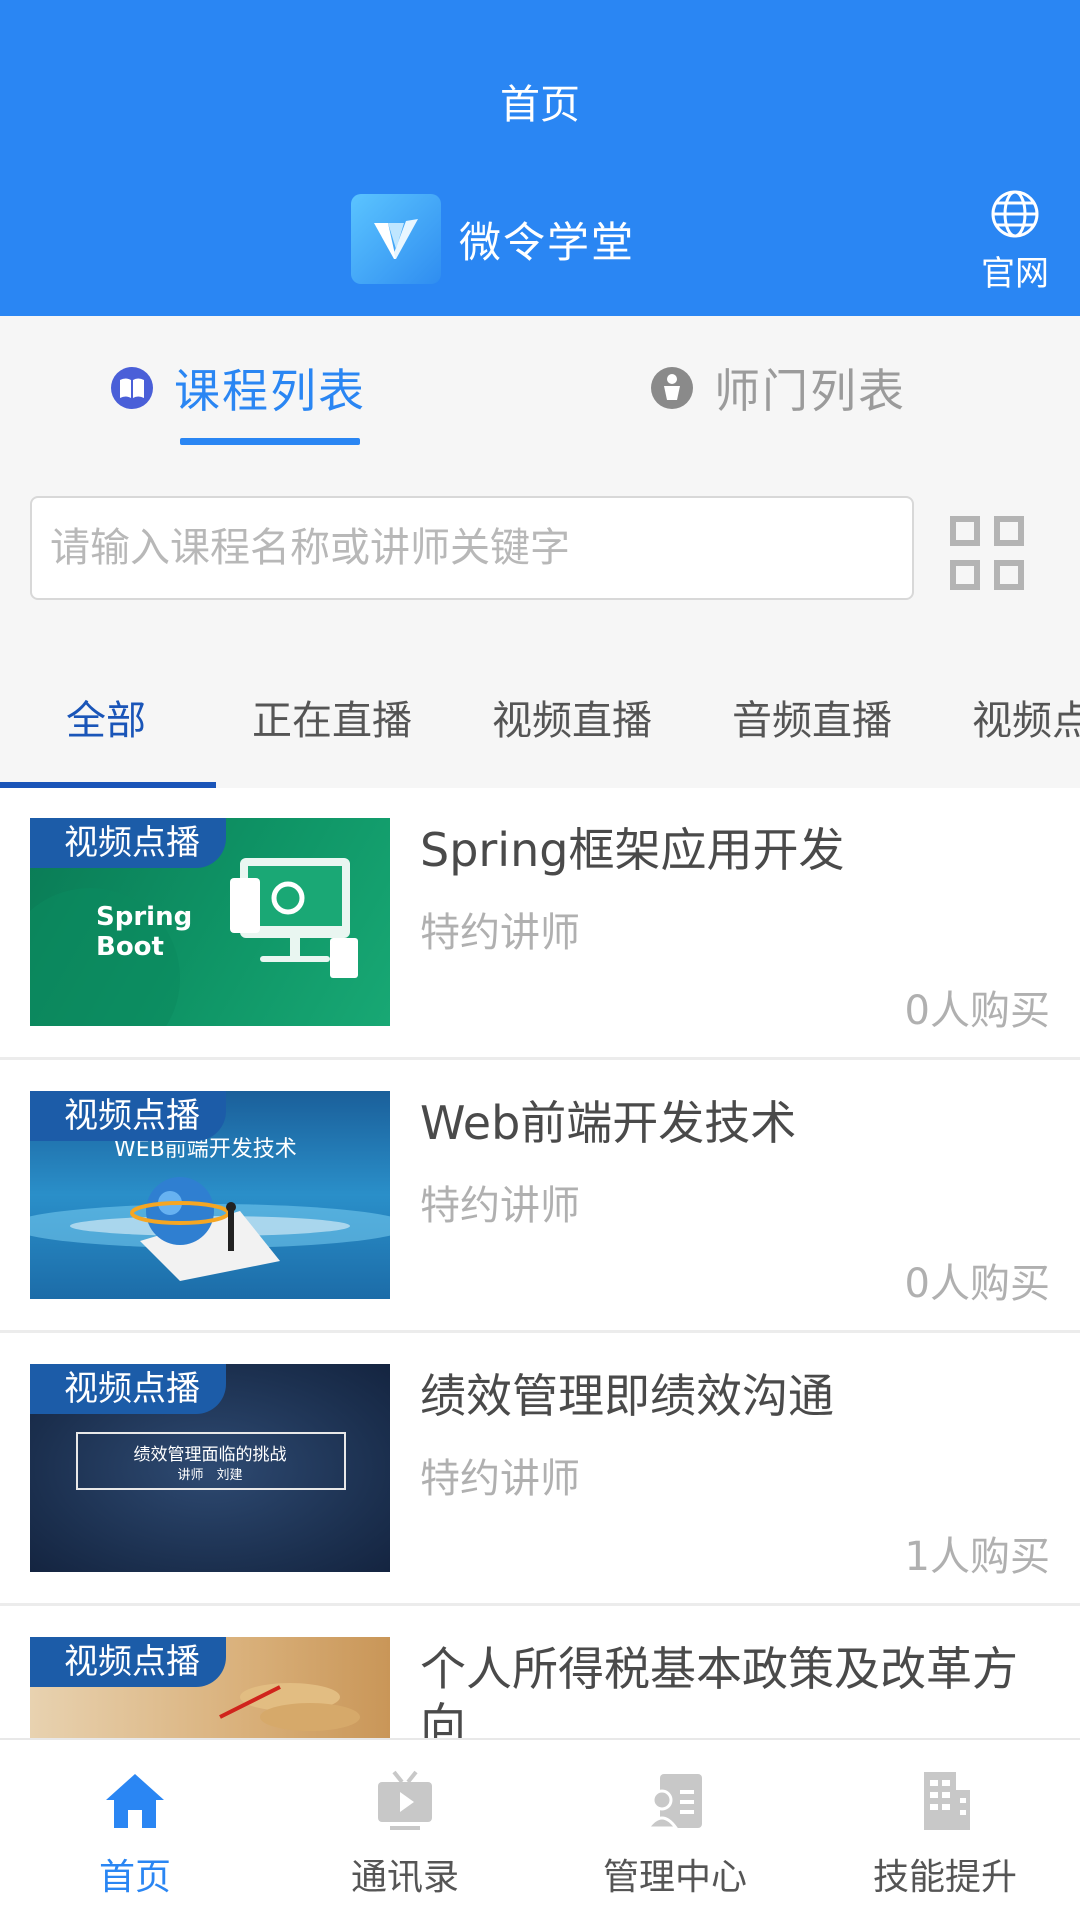 This screenshot has height=1920, width=1080. I want to click on tab-course-list: 课程列表, so click(238, 388).